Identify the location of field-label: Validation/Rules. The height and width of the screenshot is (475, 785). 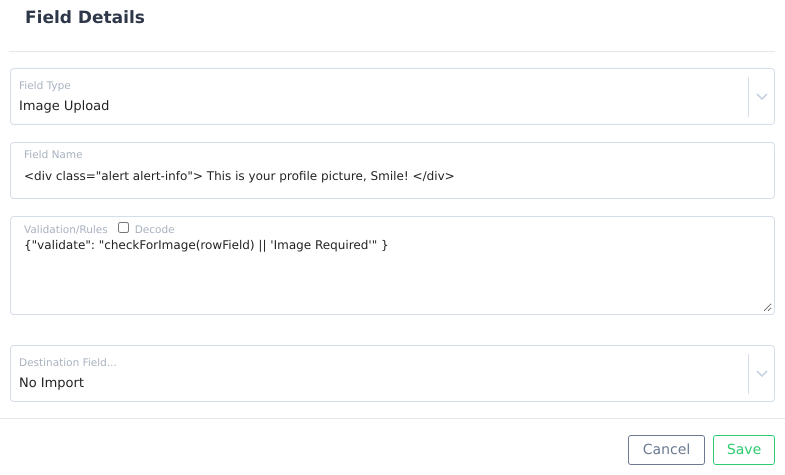
(66, 230).